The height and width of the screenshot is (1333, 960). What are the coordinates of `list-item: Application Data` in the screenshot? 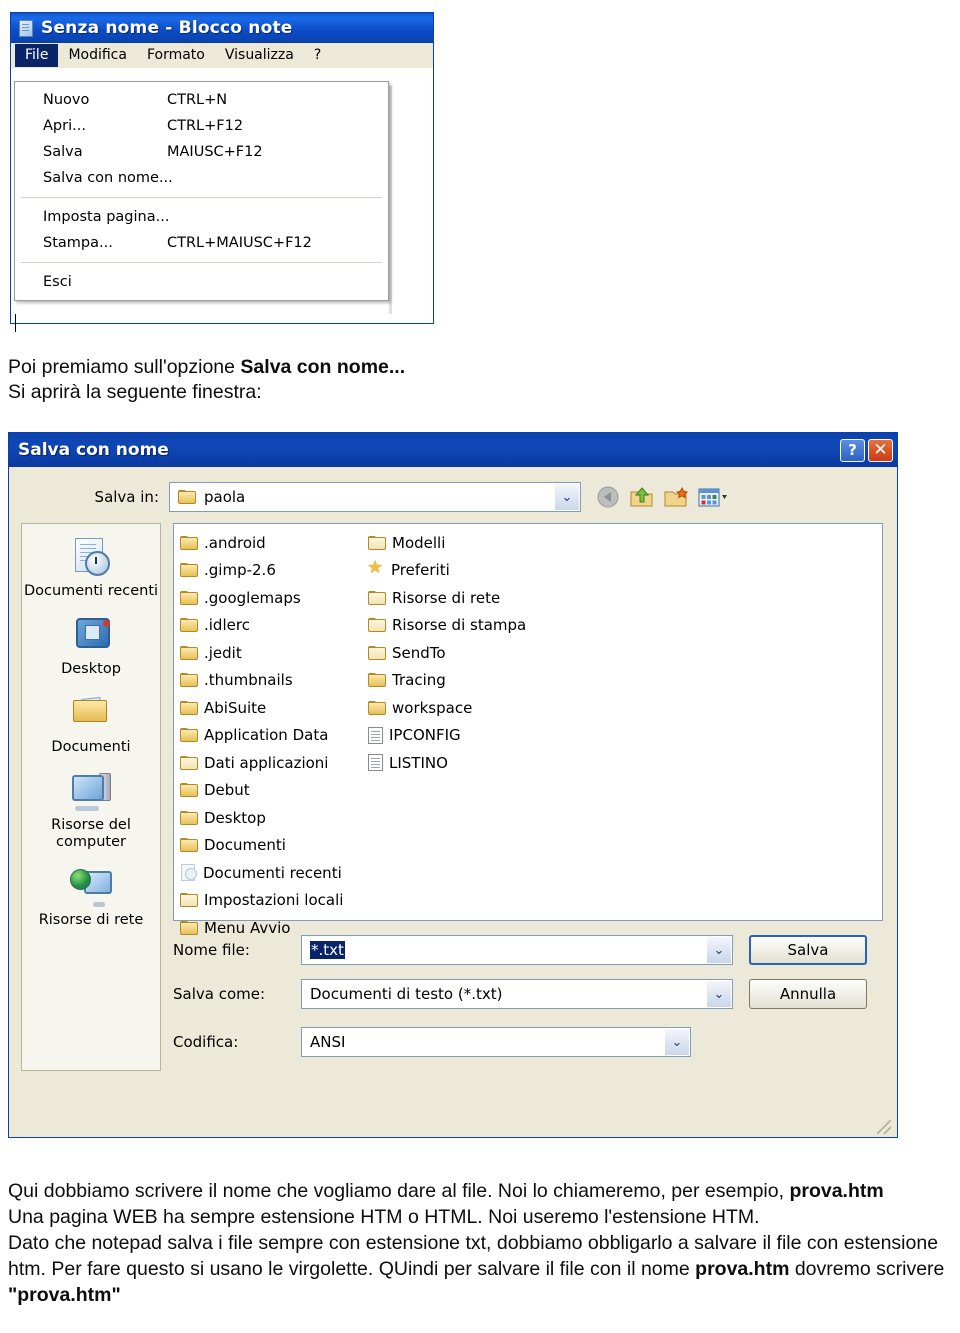 It's located at (274, 736).